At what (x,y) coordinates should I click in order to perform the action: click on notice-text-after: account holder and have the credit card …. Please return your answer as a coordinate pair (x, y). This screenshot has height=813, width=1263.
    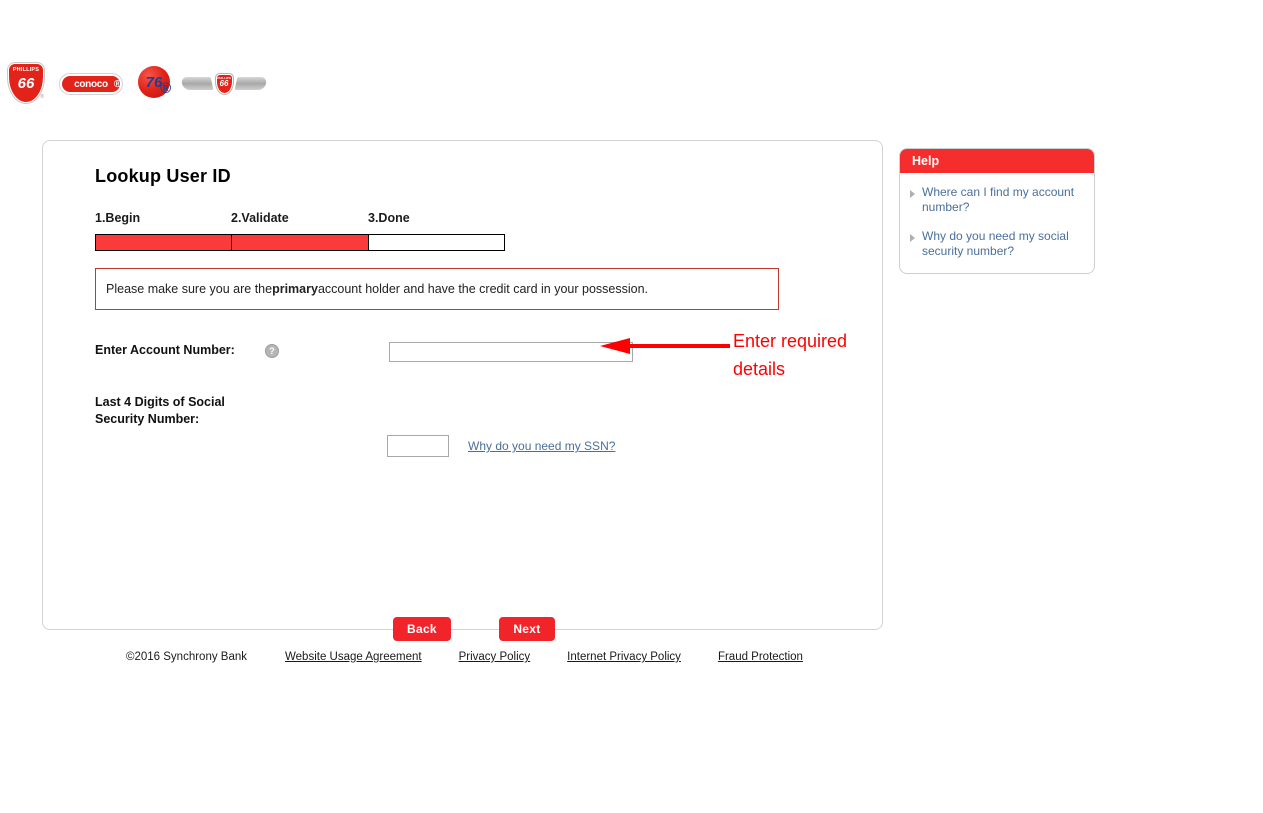
    Looking at the image, I should click on (482, 289).